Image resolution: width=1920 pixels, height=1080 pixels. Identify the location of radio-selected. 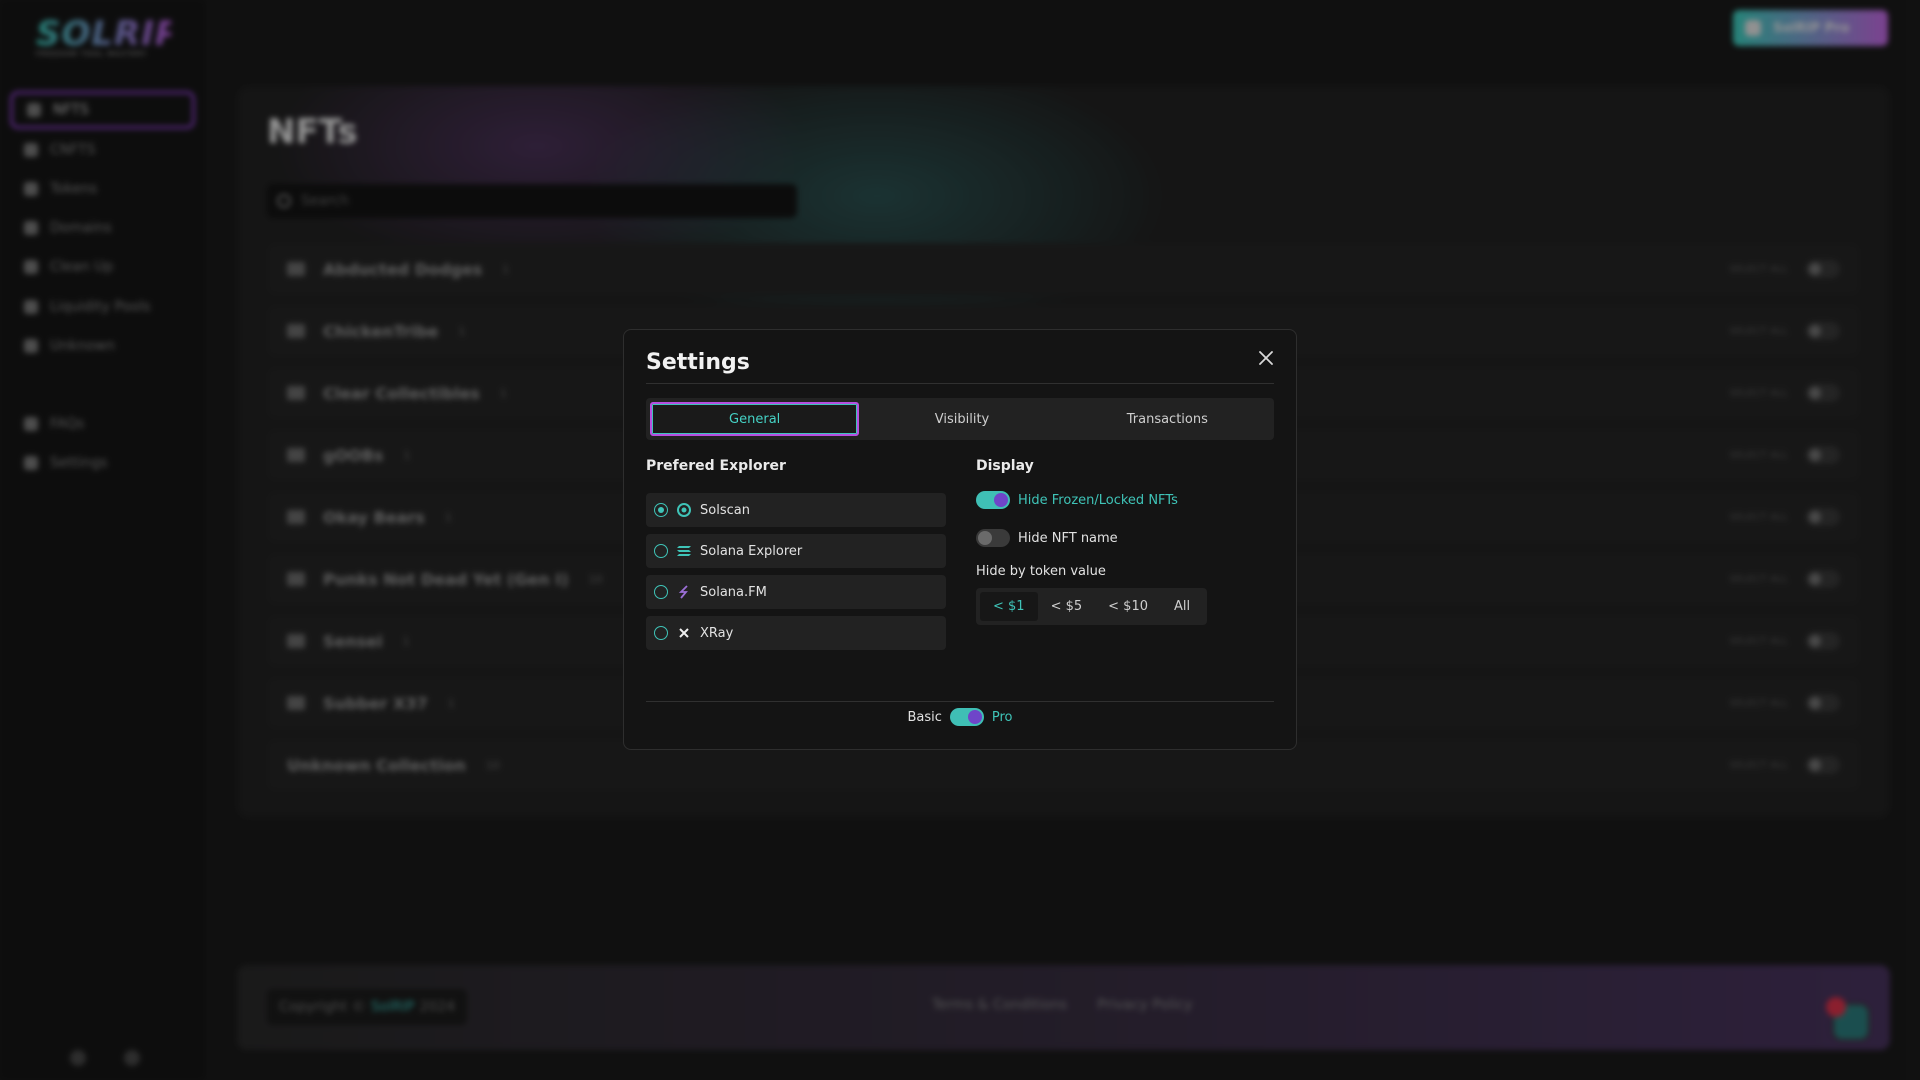
(661, 510).